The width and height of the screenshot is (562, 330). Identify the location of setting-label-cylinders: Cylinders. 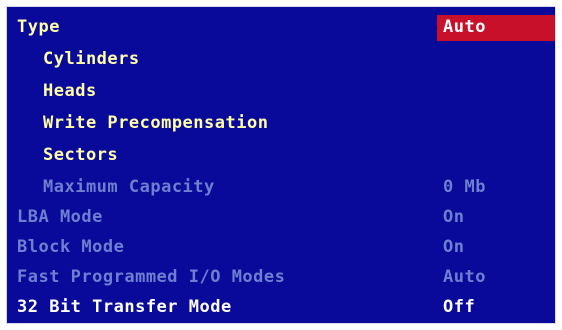
(91, 59).